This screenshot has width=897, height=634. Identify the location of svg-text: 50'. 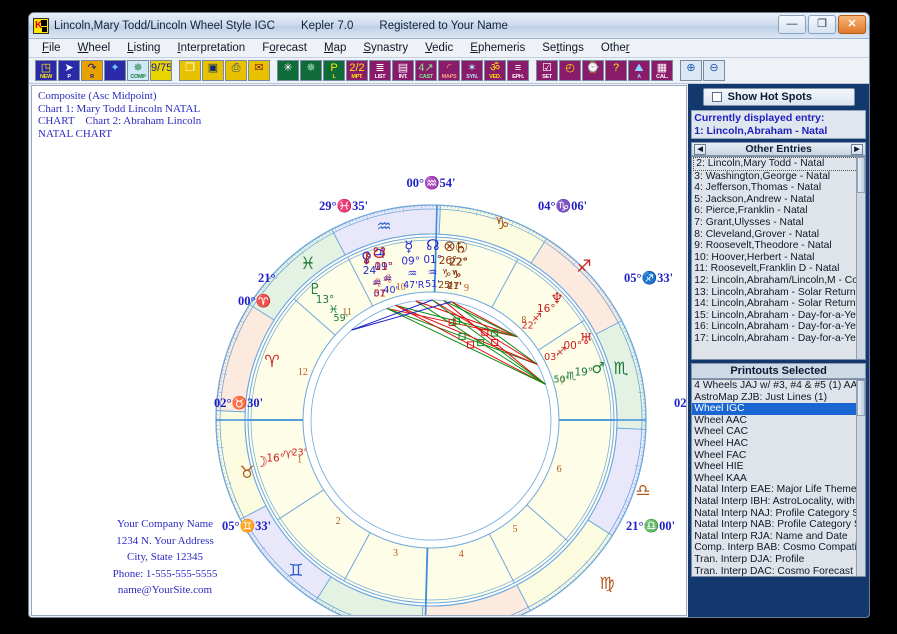
(560, 380).